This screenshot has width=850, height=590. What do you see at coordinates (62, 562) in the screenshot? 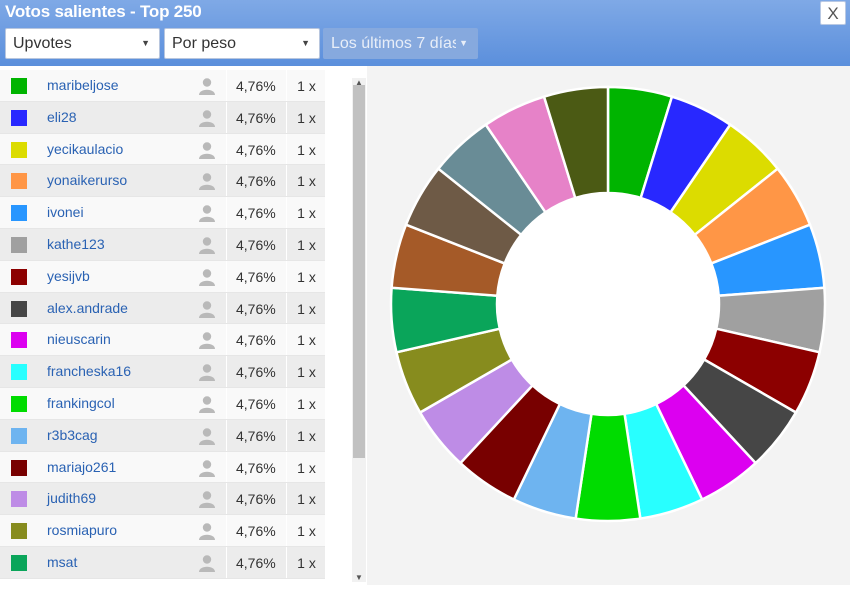
I see `username-link: msat` at bounding box center [62, 562].